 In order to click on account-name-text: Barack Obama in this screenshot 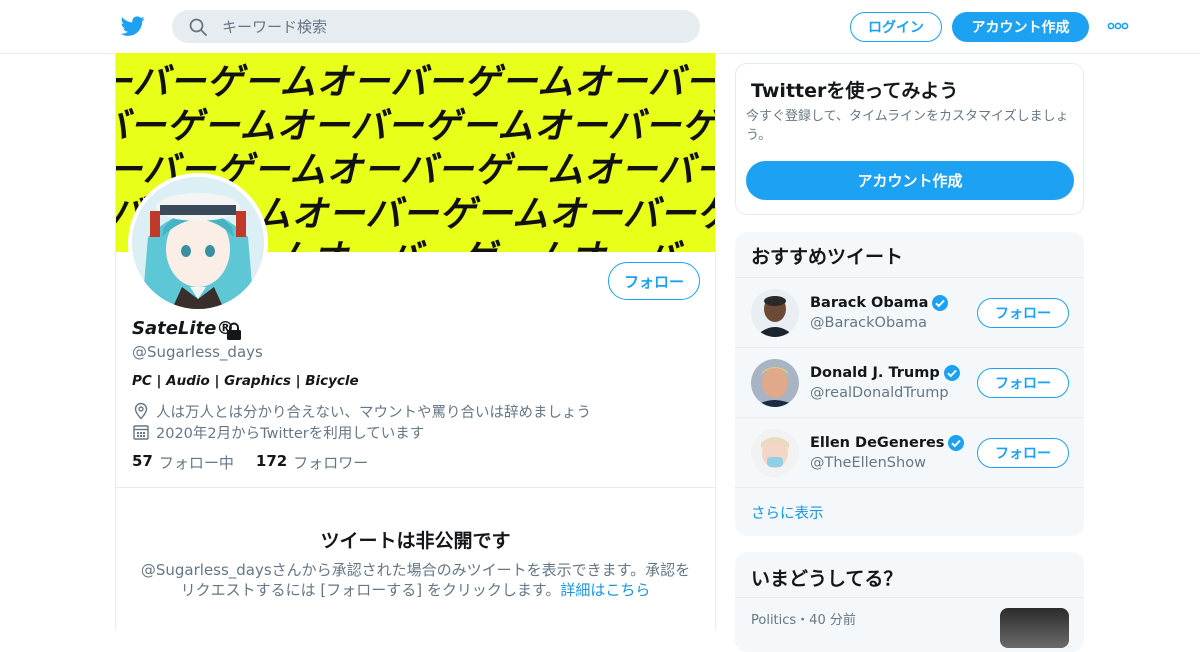, I will do `click(869, 303)`.